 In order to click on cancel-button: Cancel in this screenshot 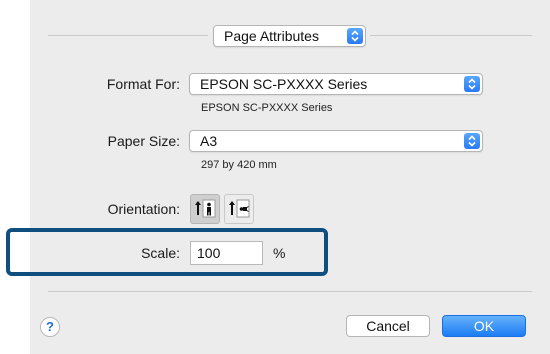, I will do `click(388, 326)`.